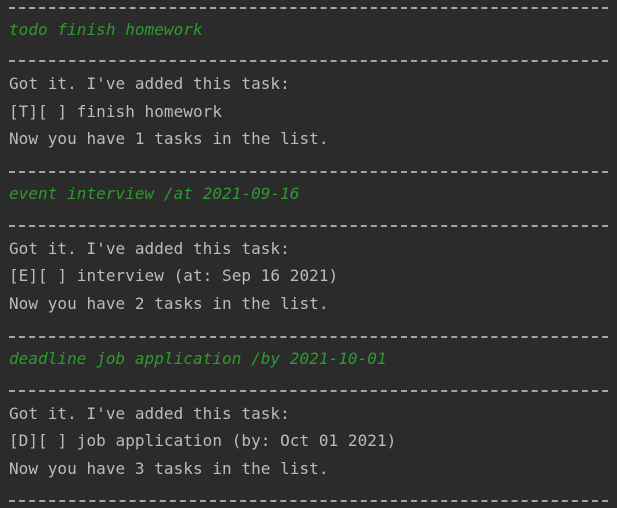  What do you see at coordinates (106, 29) in the screenshot?
I see `user-command: todo finish homework` at bounding box center [106, 29].